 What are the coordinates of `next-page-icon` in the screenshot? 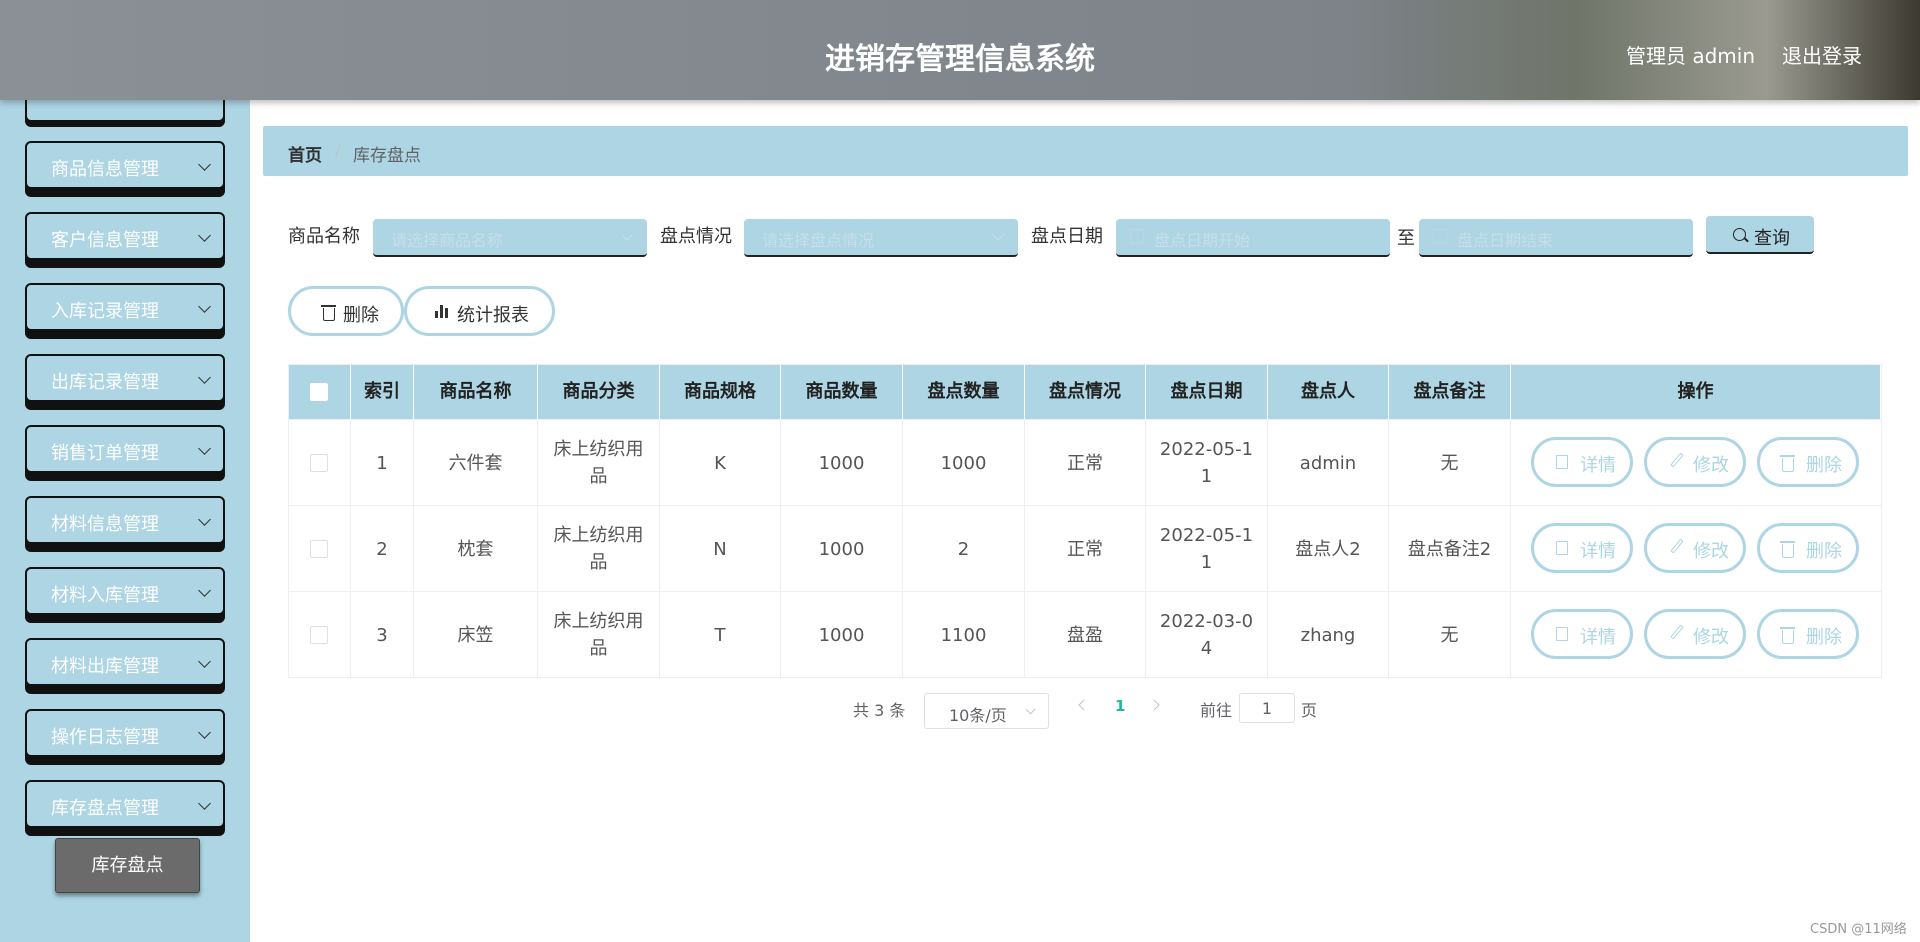 It's located at (1154, 705).